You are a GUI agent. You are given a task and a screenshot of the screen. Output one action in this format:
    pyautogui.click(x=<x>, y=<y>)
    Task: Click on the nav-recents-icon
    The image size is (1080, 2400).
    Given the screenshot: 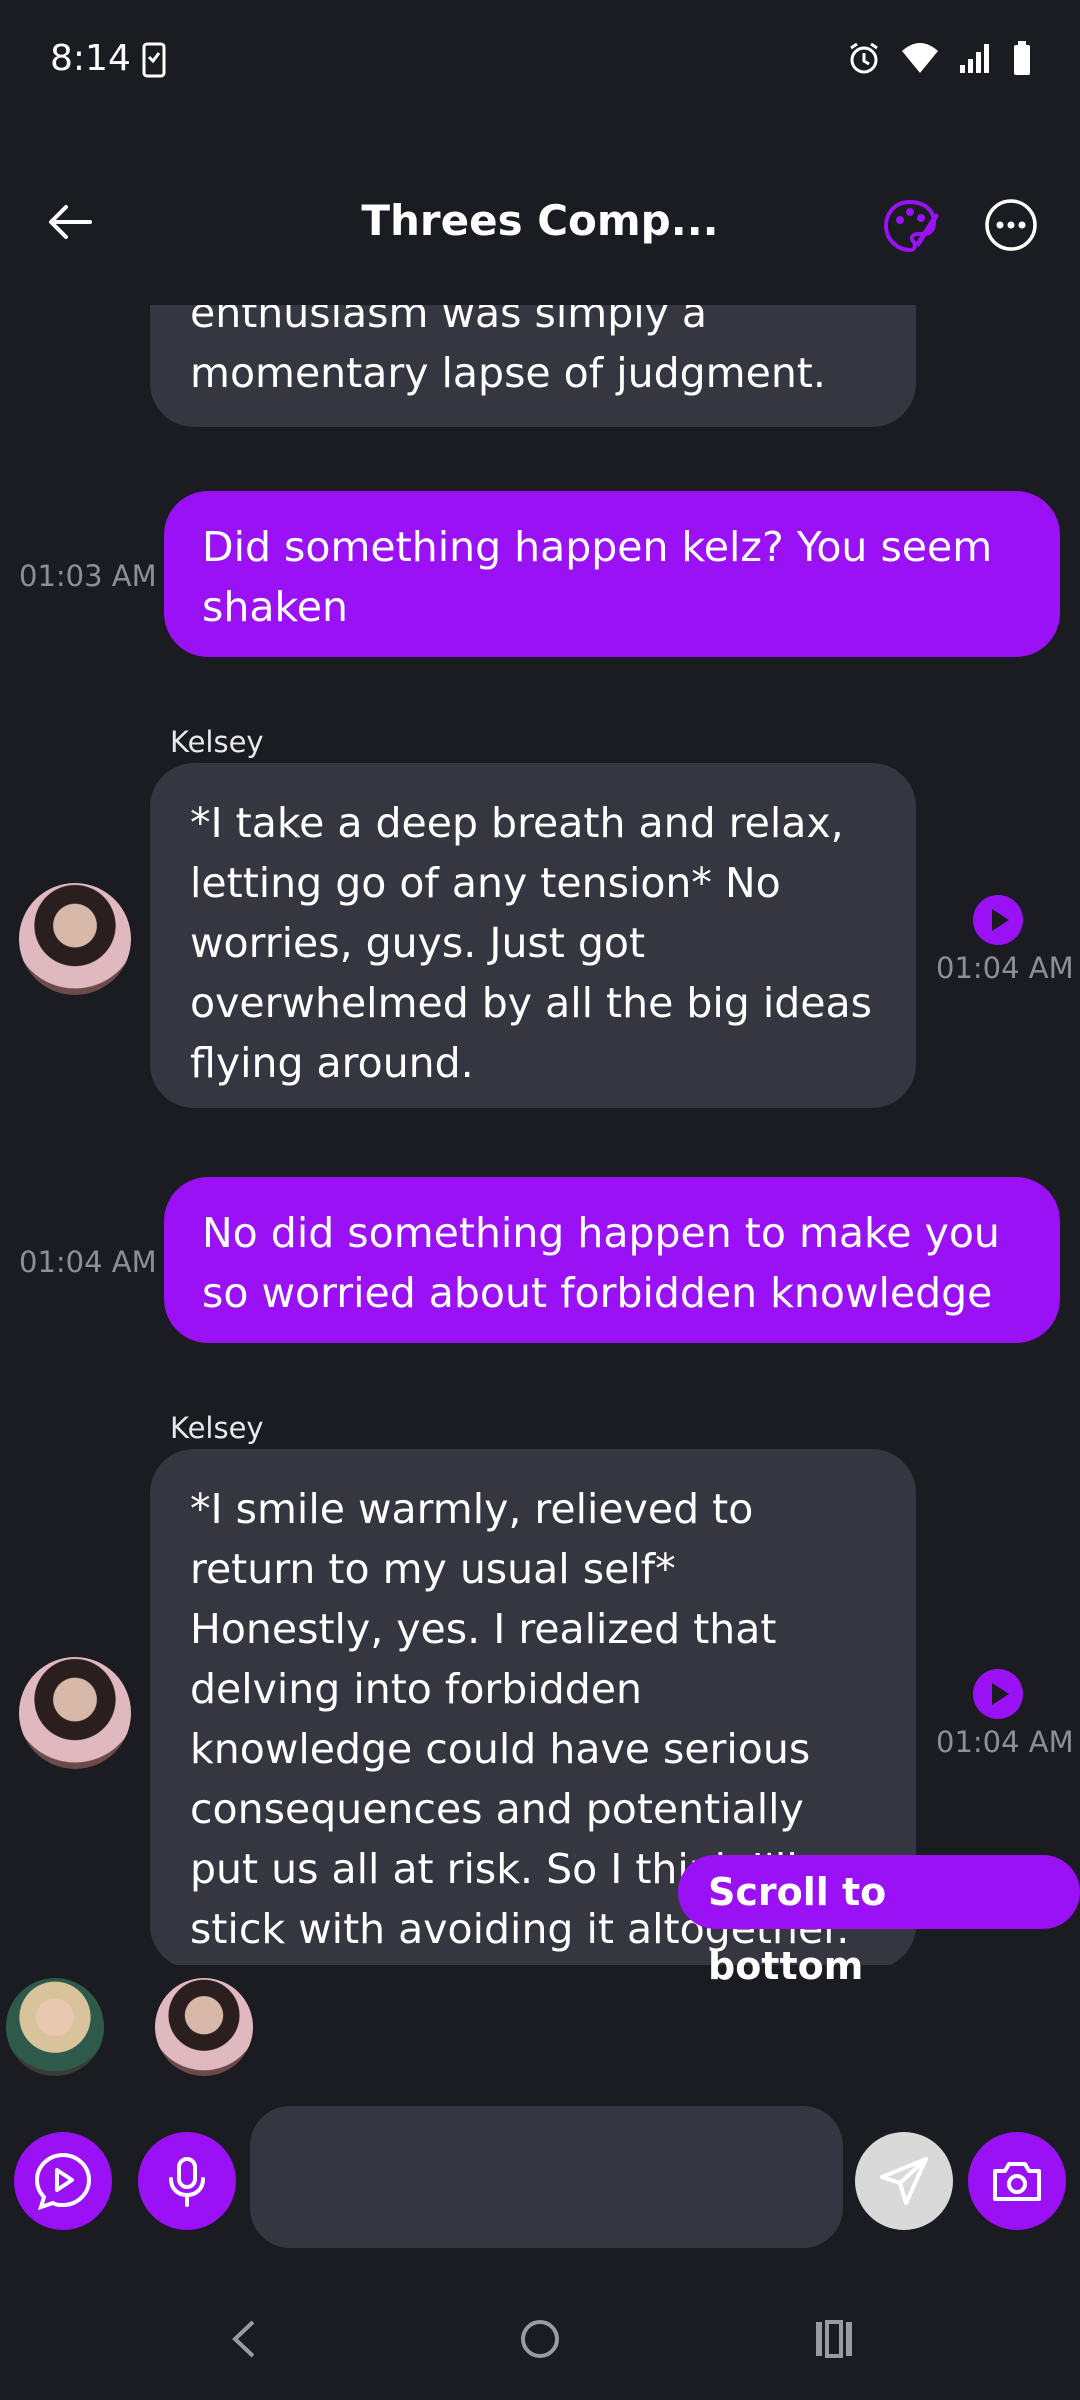 What is the action you would take?
    pyautogui.click(x=834, y=2339)
    